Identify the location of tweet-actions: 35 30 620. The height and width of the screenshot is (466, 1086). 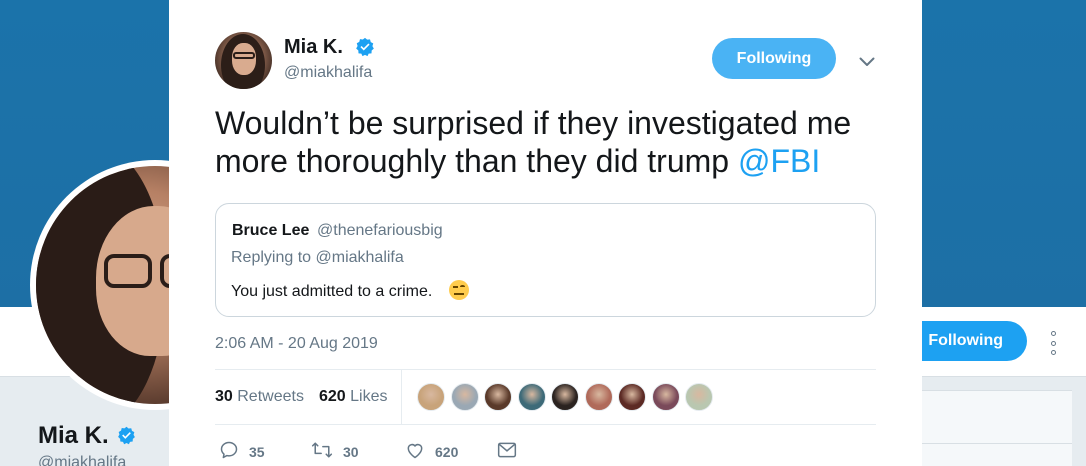
(373, 451).